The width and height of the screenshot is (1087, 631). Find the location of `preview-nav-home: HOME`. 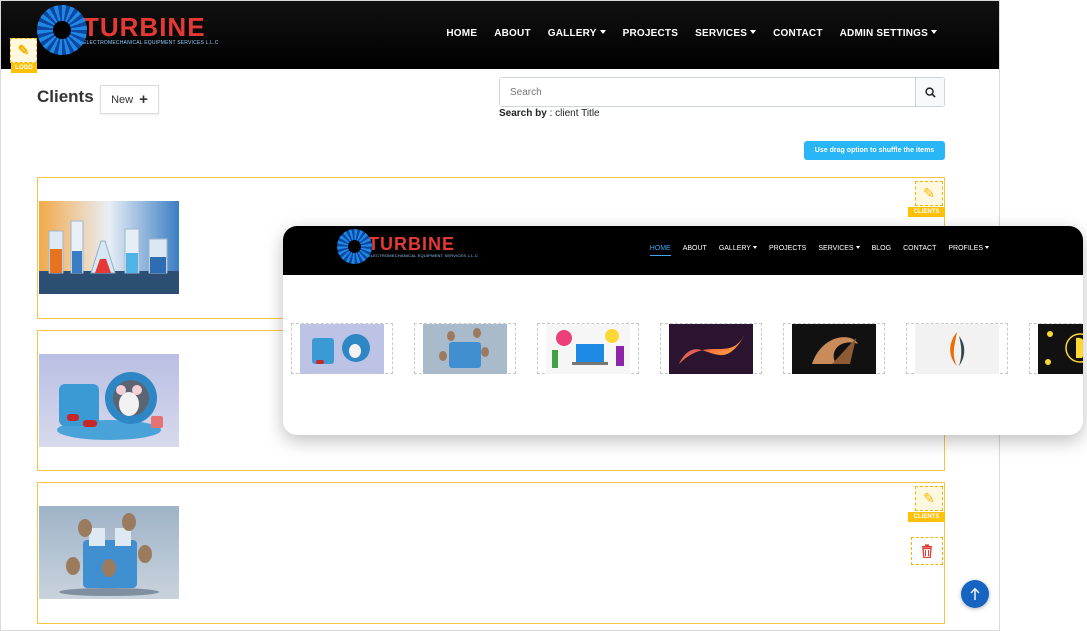

preview-nav-home: HOME is located at coordinates (660, 250).